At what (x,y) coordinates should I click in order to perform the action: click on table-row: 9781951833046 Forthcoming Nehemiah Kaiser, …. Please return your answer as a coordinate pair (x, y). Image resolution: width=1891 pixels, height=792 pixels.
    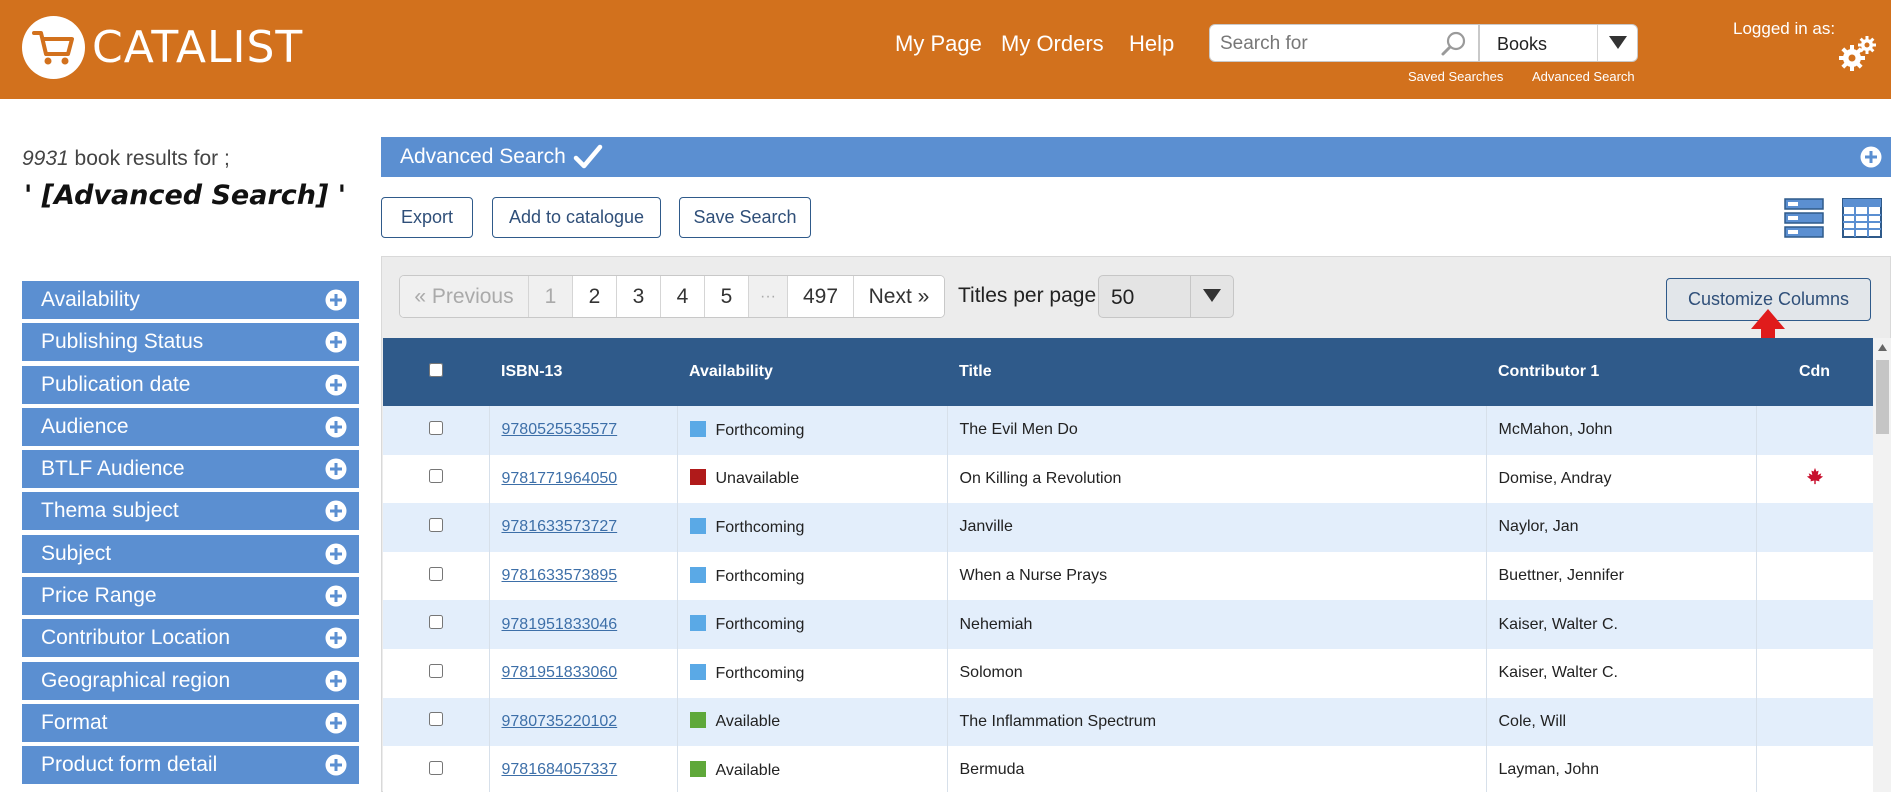
    Looking at the image, I should click on (1128, 624).